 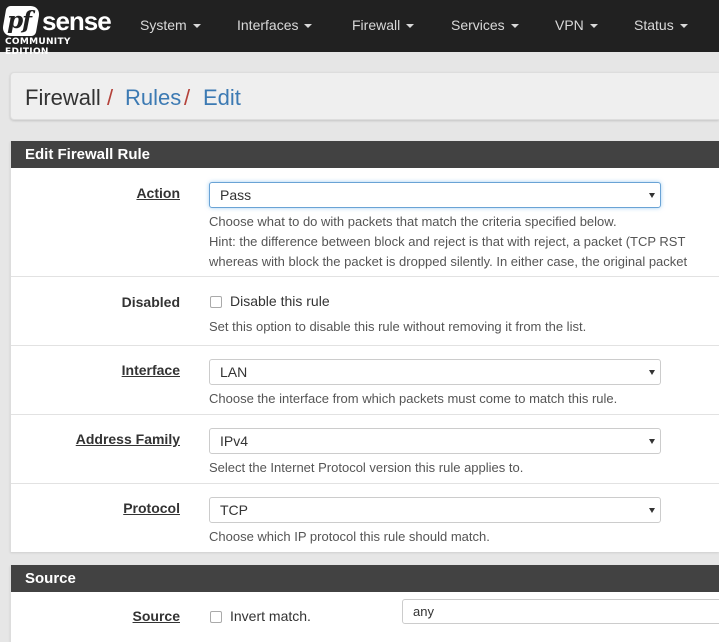 What do you see at coordinates (569, 25) in the screenshot?
I see `nav-vpn-label: VPN` at bounding box center [569, 25].